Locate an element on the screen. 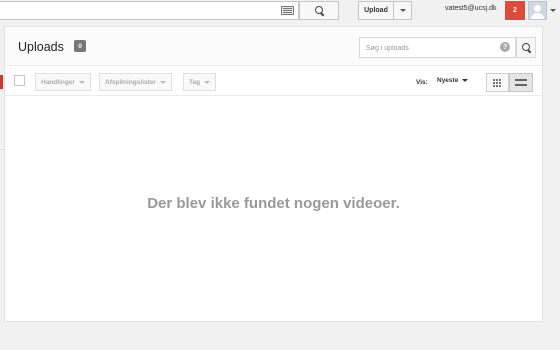 The width and height of the screenshot is (560, 350). actions-label: Handlinger is located at coordinates (58, 82).